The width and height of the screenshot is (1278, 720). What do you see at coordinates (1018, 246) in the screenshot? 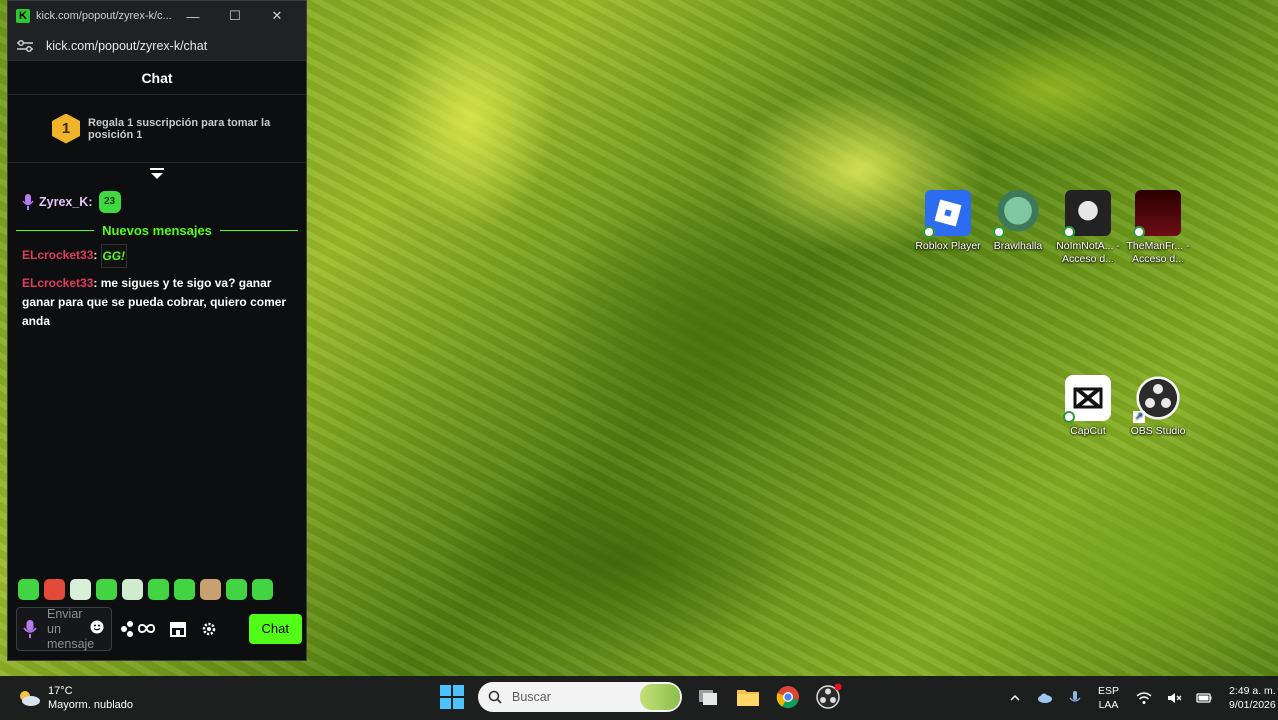
I see `desktop-icon-label: Brawlhalla` at bounding box center [1018, 246].